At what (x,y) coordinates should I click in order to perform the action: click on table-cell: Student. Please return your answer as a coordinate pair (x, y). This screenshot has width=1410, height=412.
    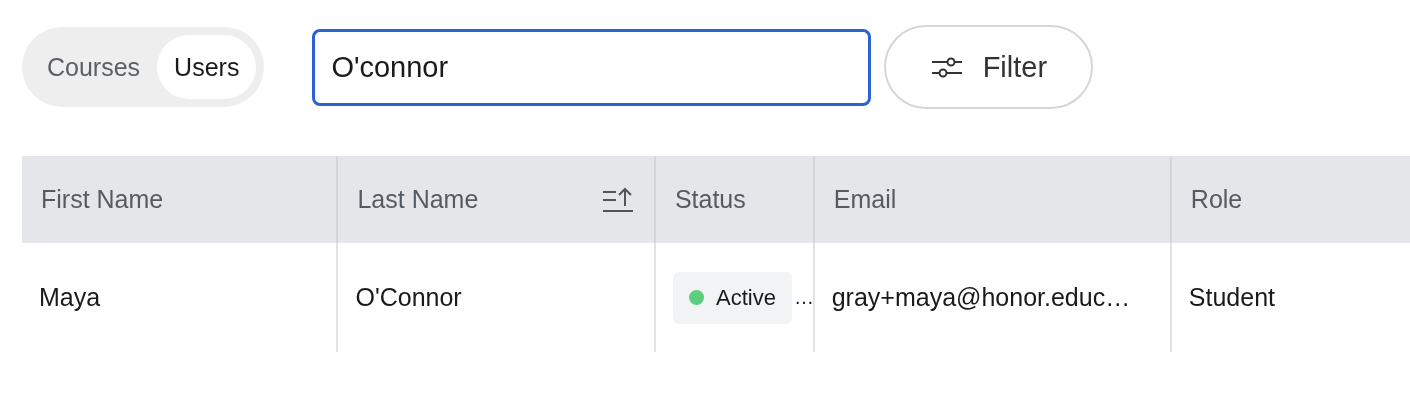
    Looking at the image, I should click on (1232, 297).